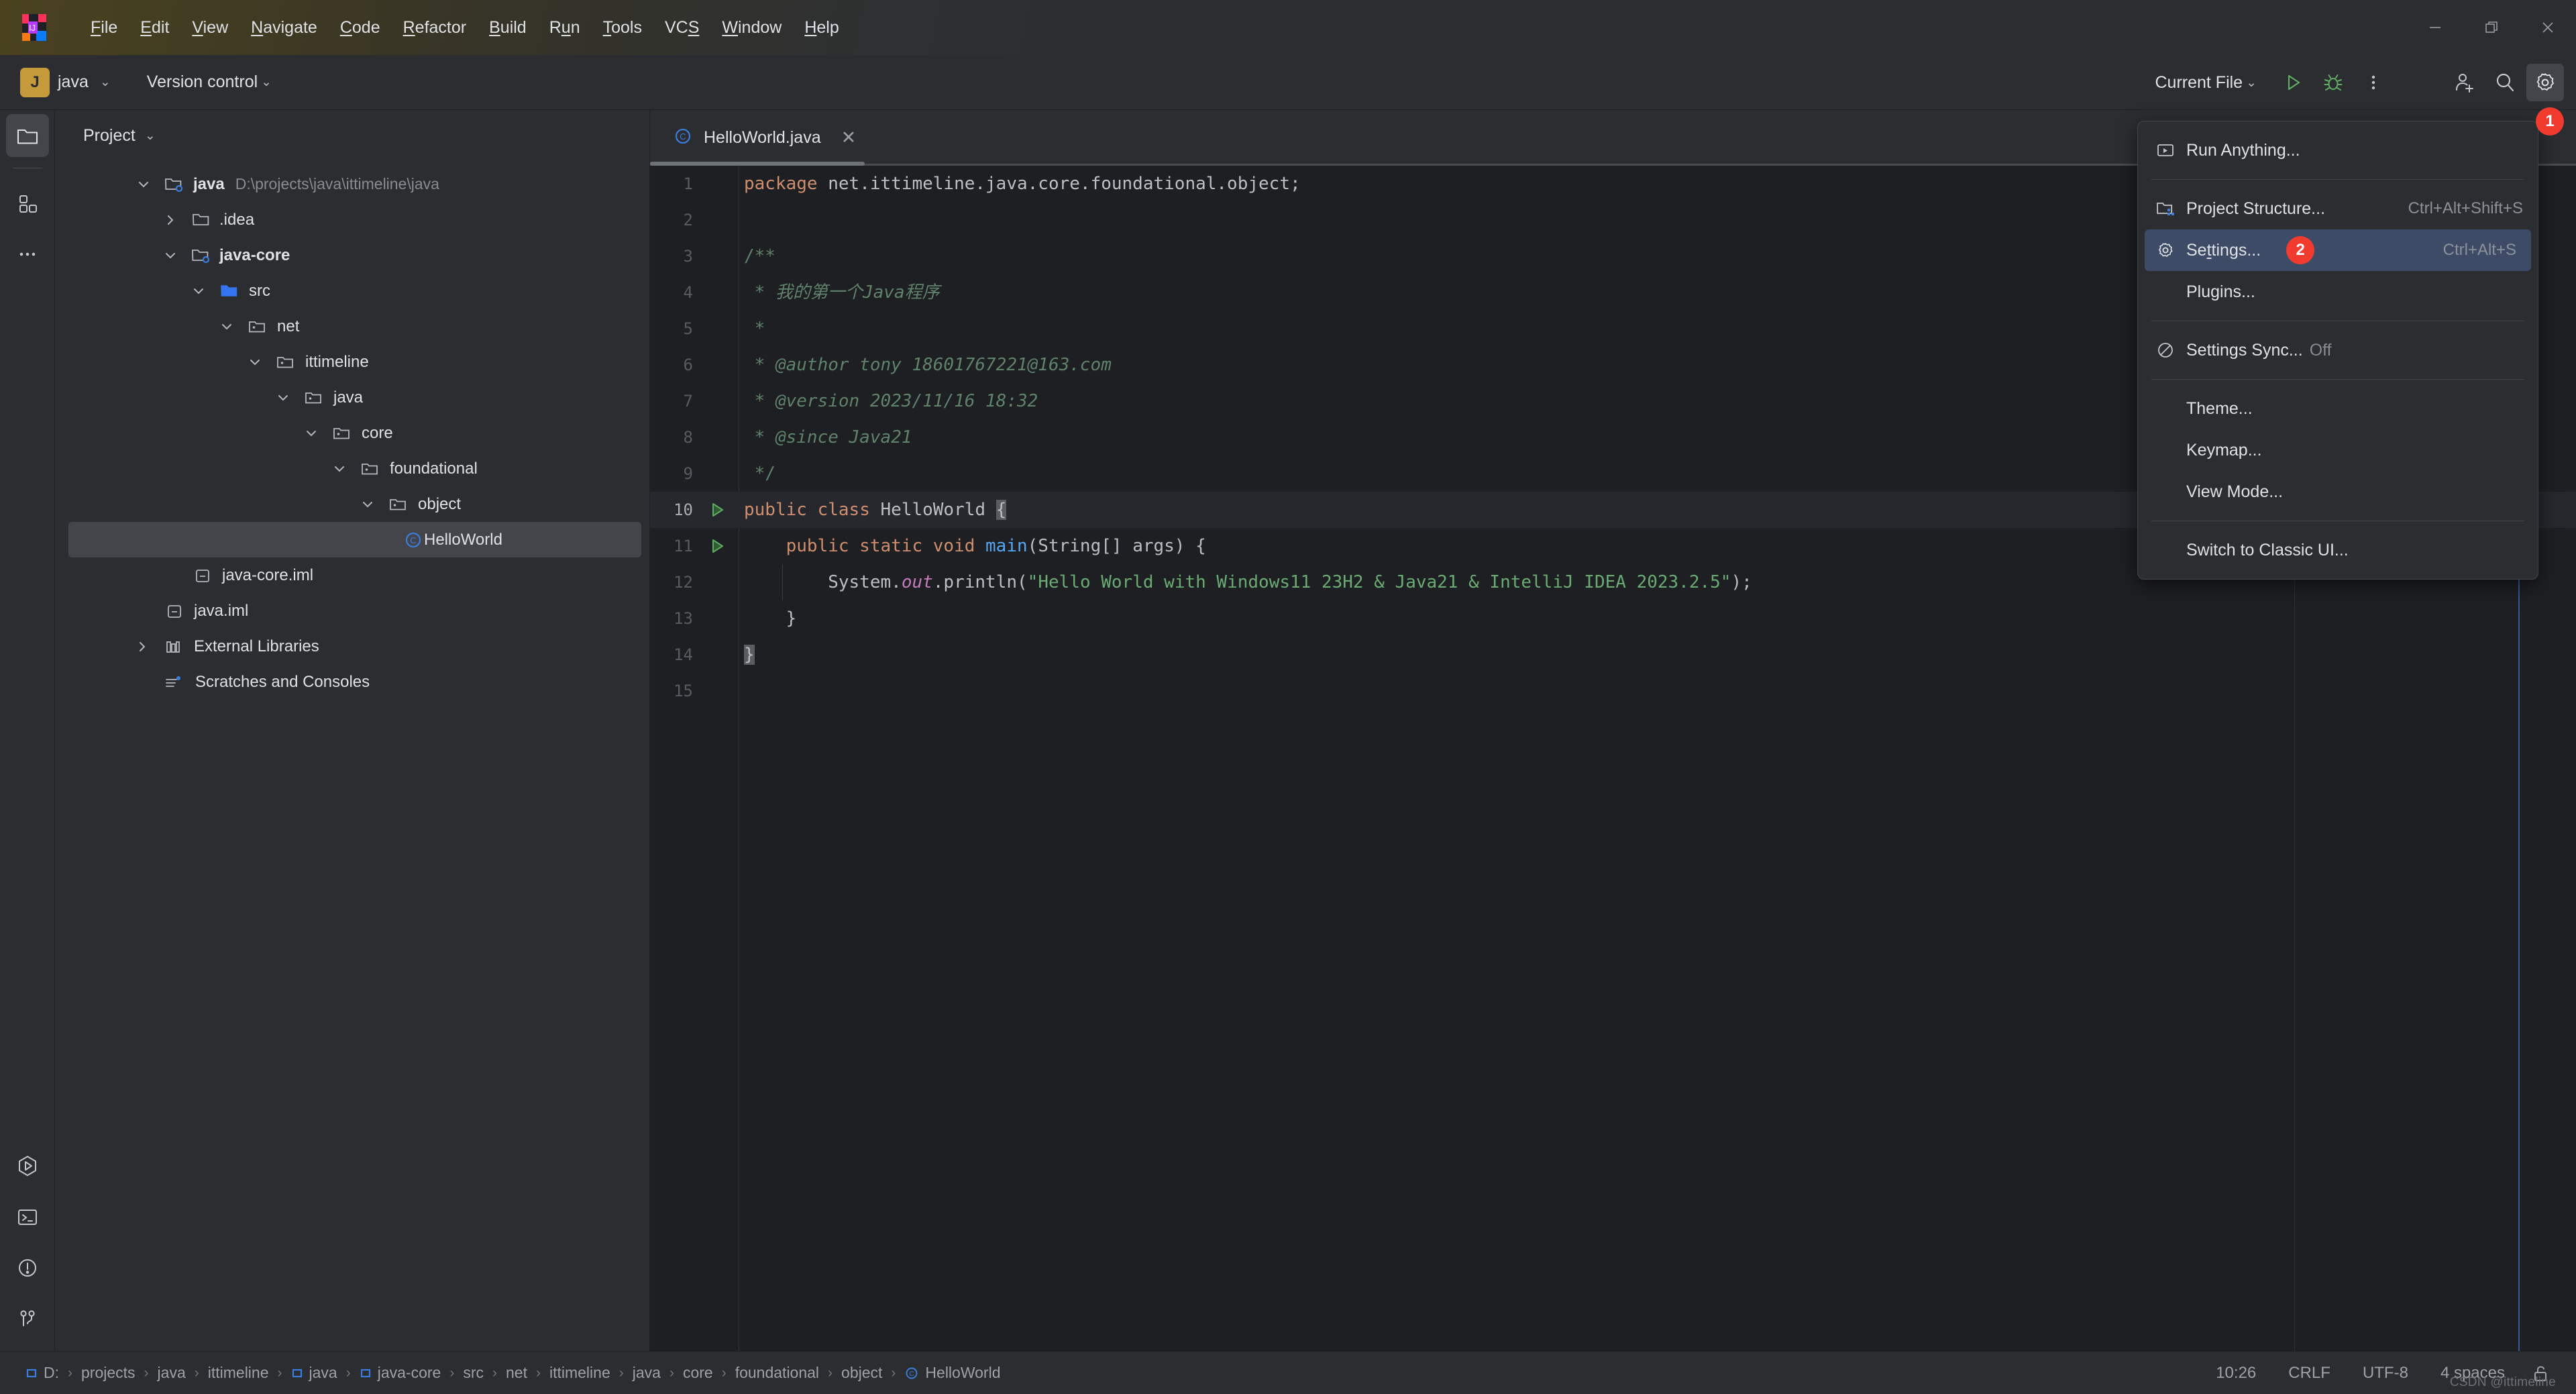 The width and height of the screenshot is (2576, 1394). Describe the element at coordinates (579, 1373) in the screenshot. I see `breadcrumb-item-ittimeline-pkg: ittimeline` at that location.